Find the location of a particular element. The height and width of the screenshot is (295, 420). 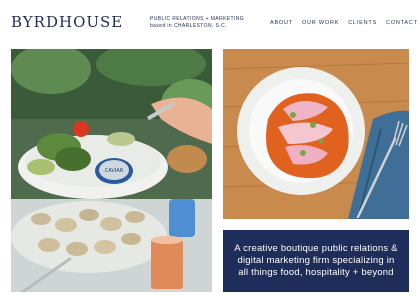

logo: BYRDHOUSE is located at coordinates (67, 22).